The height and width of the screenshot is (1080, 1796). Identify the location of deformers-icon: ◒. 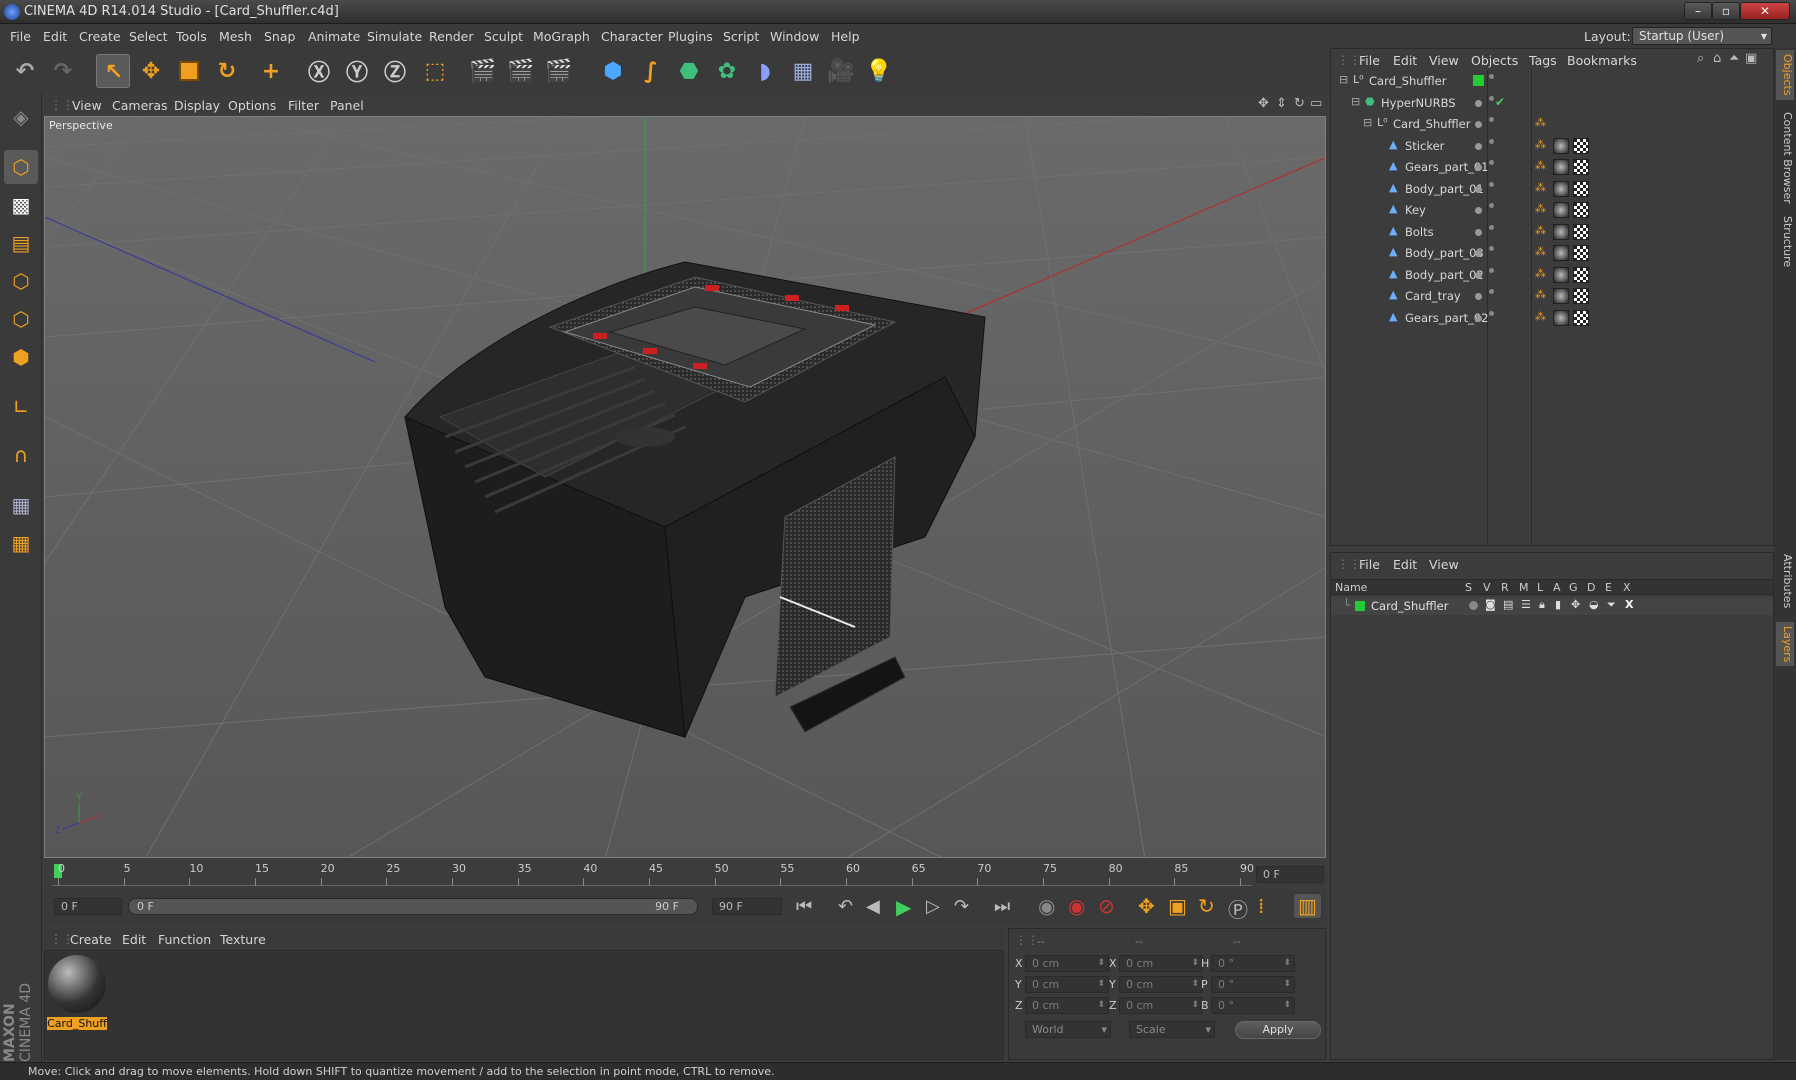
(1594, 604).